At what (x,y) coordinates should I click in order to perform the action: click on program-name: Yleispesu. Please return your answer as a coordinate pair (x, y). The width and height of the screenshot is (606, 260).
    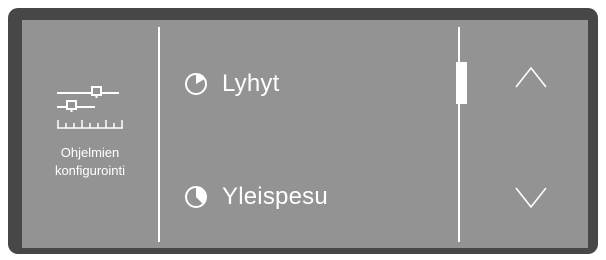
    Looking at the image, I should click on (275, 196).